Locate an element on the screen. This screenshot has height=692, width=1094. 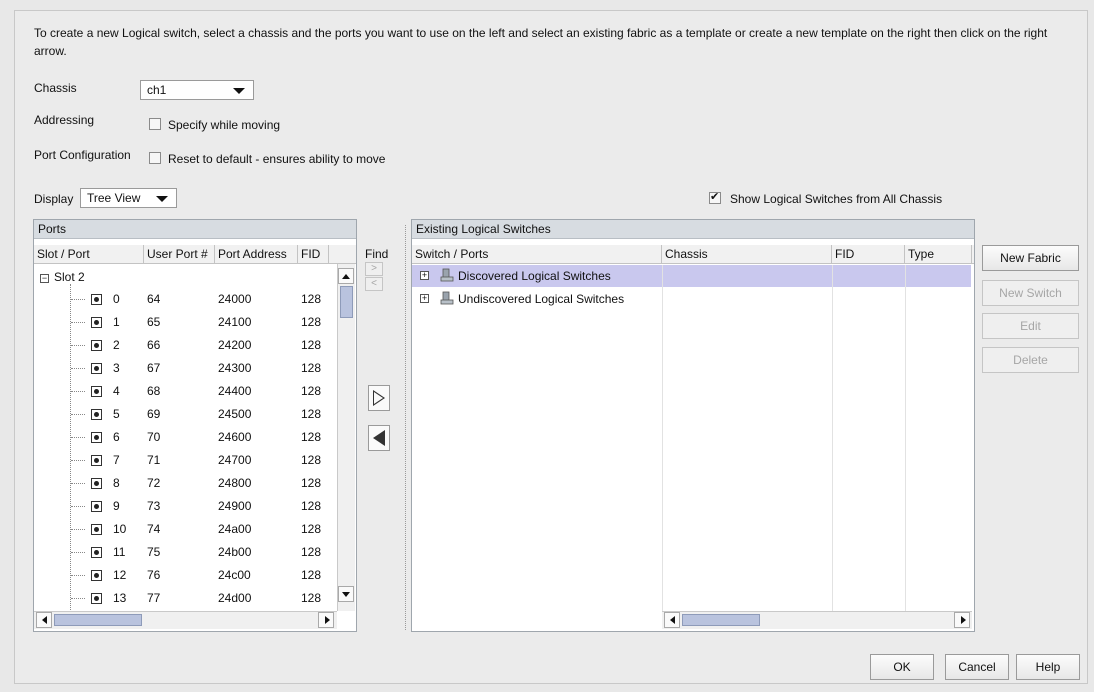
port-number: 8 is located at coordinates (116, 483).